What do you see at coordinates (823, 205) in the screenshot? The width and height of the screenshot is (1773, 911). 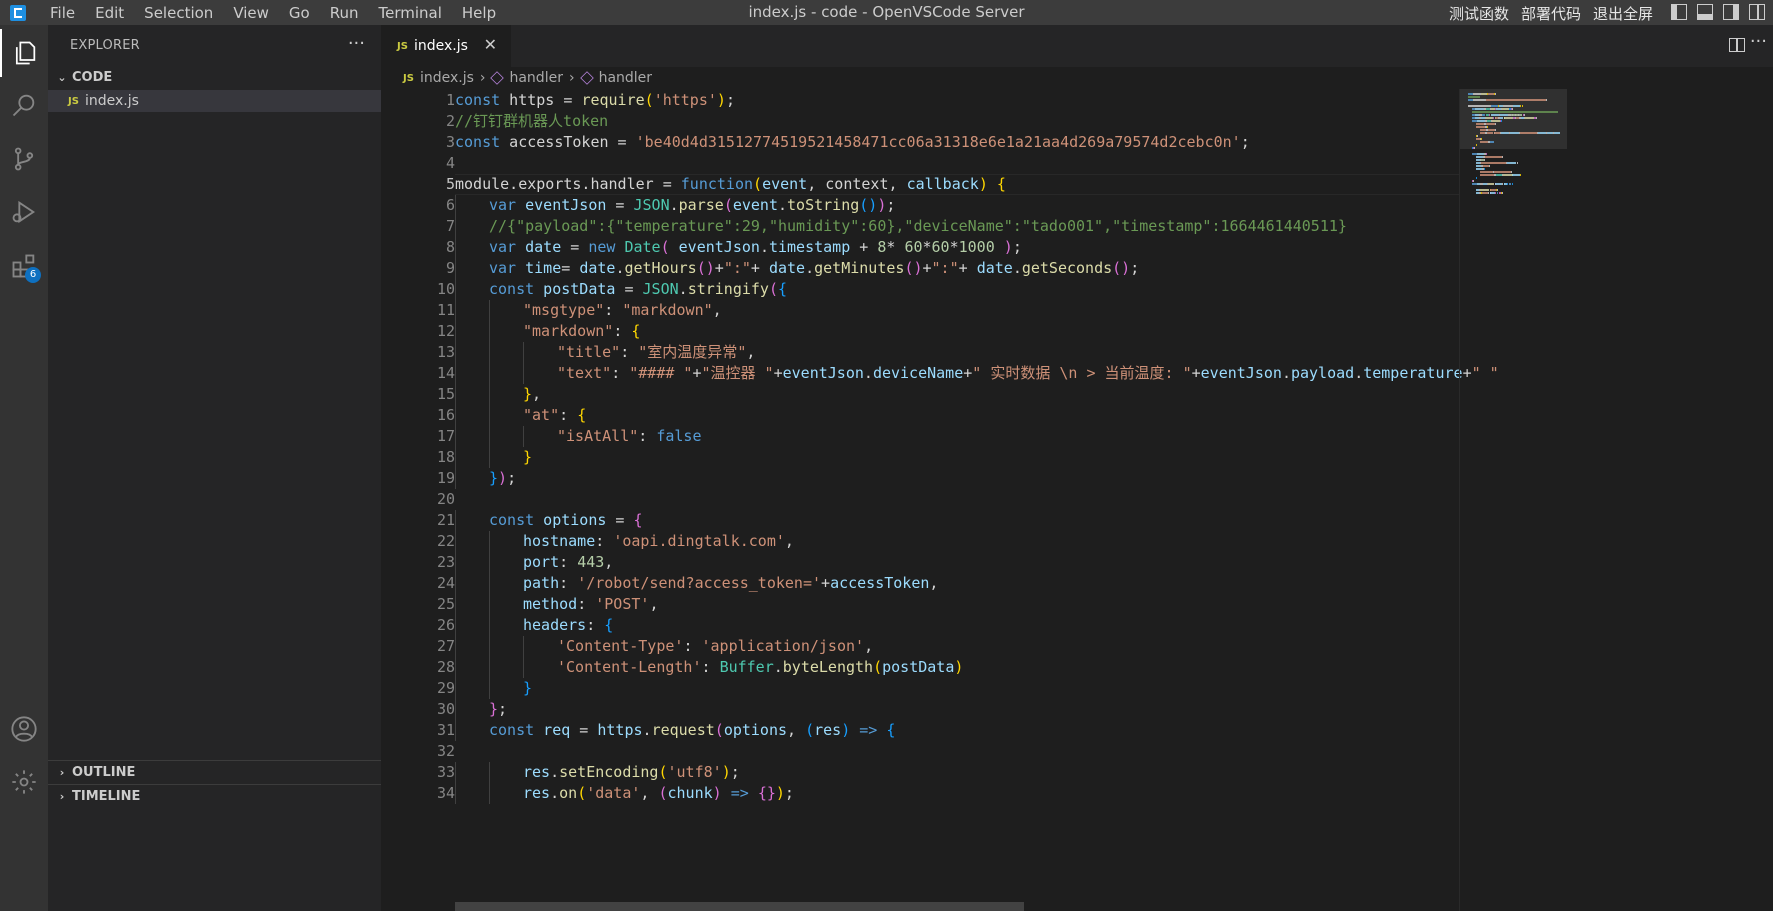 I see `code-token: toString` at bounding box center [823, 205].